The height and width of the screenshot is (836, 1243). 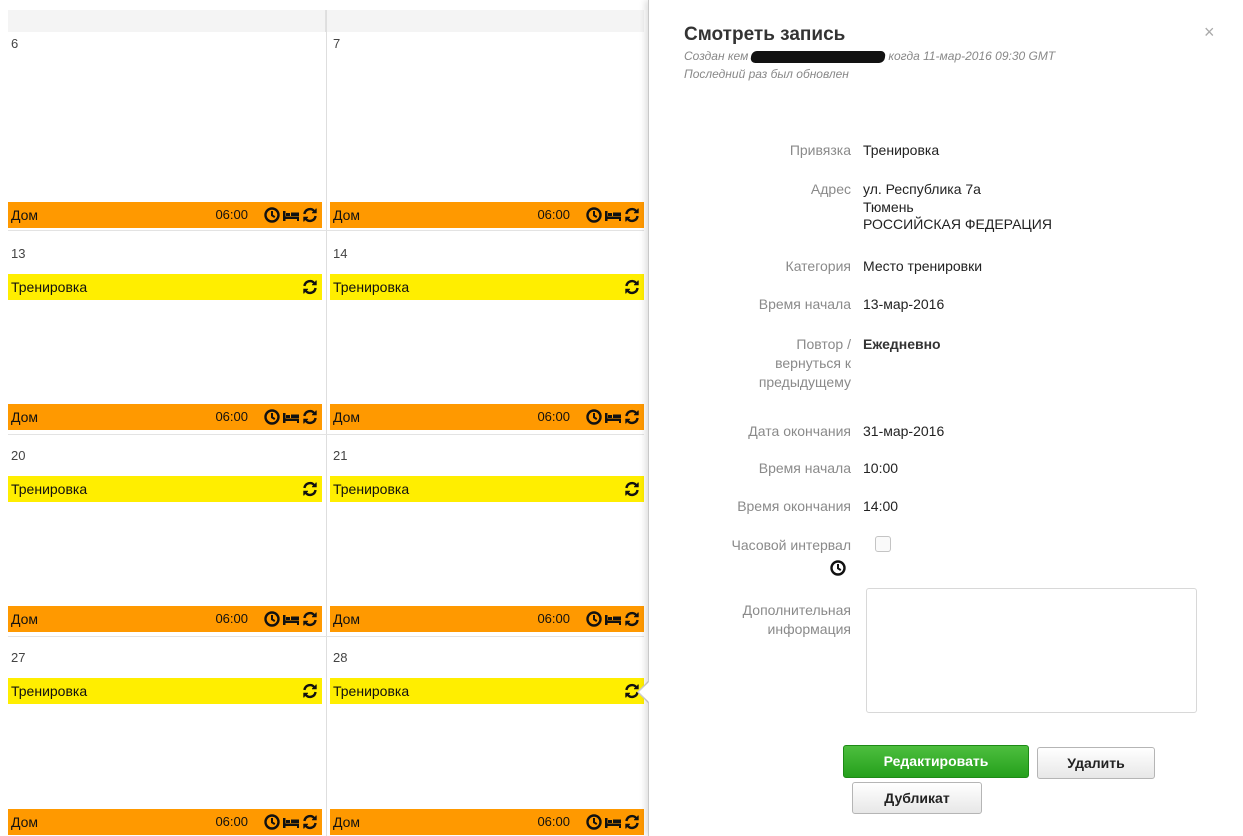 I want to click on day-cell-6: 6 Дом 06:00, so click(x=165, y=132).